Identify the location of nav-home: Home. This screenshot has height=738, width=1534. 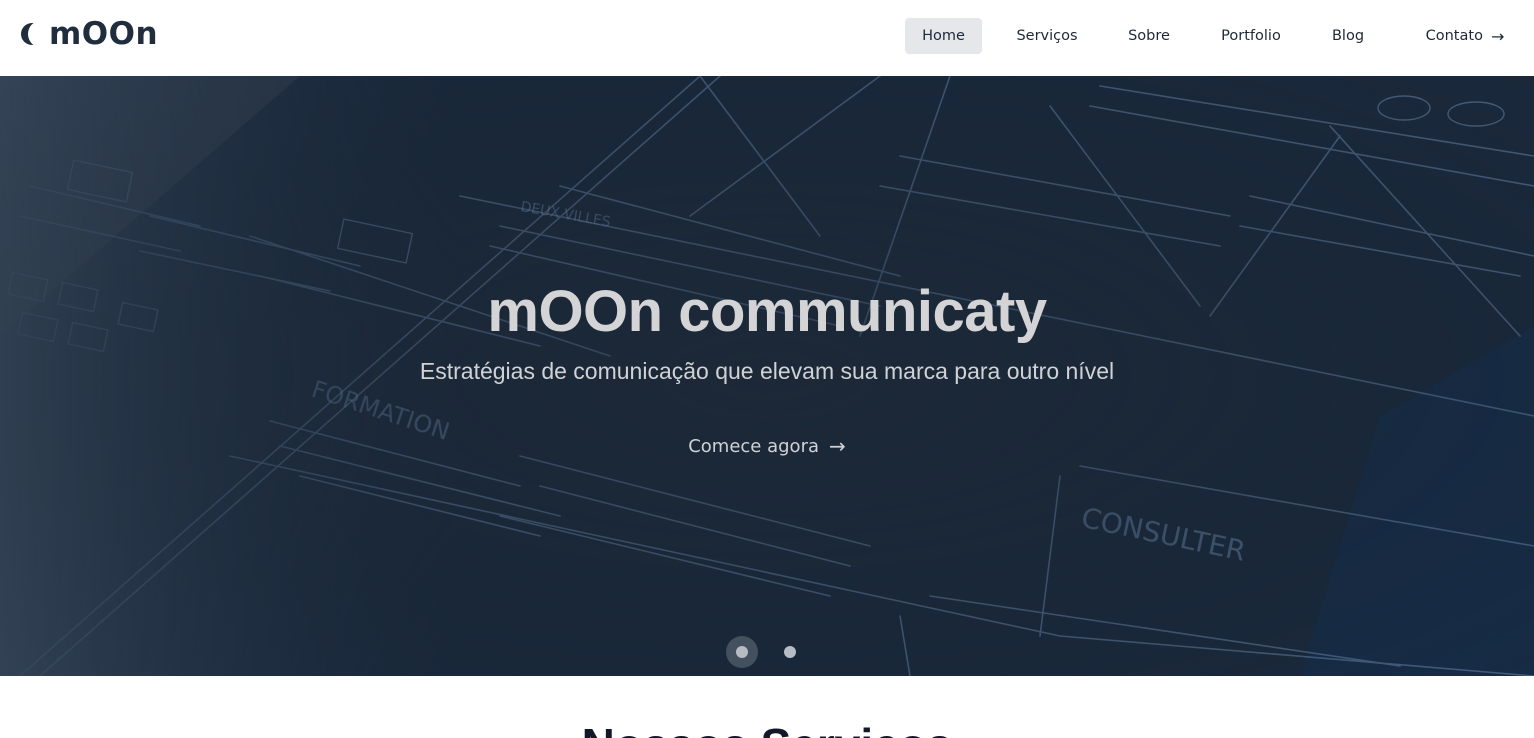
(943, 36).